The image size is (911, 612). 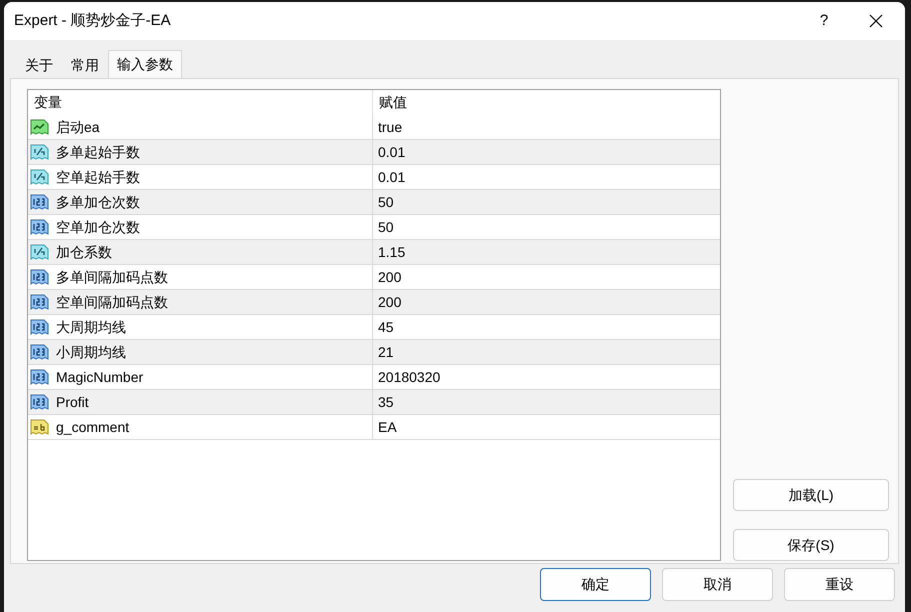 What do you see at coordinates (374, 377) in the screenshot?
I see `parameter-row: MagicNumber 20180320` at bounding box center [374, 377].